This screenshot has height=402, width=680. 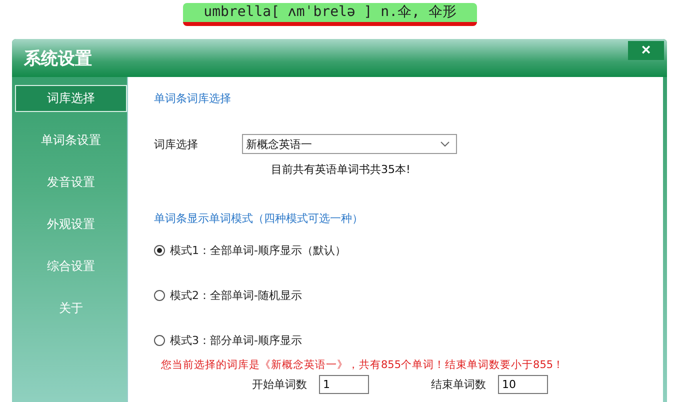 I want to click on field-label: 词库选择, so click(x=176, y=144).